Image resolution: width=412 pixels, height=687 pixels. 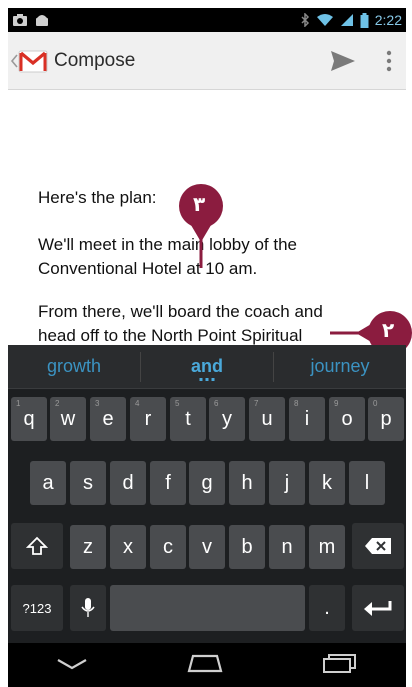 What do you see at coordinates (170, 335) in the screenshot?
I see `compose-line: head off to the North Point Spiritual` at bounding box center [170, 335].